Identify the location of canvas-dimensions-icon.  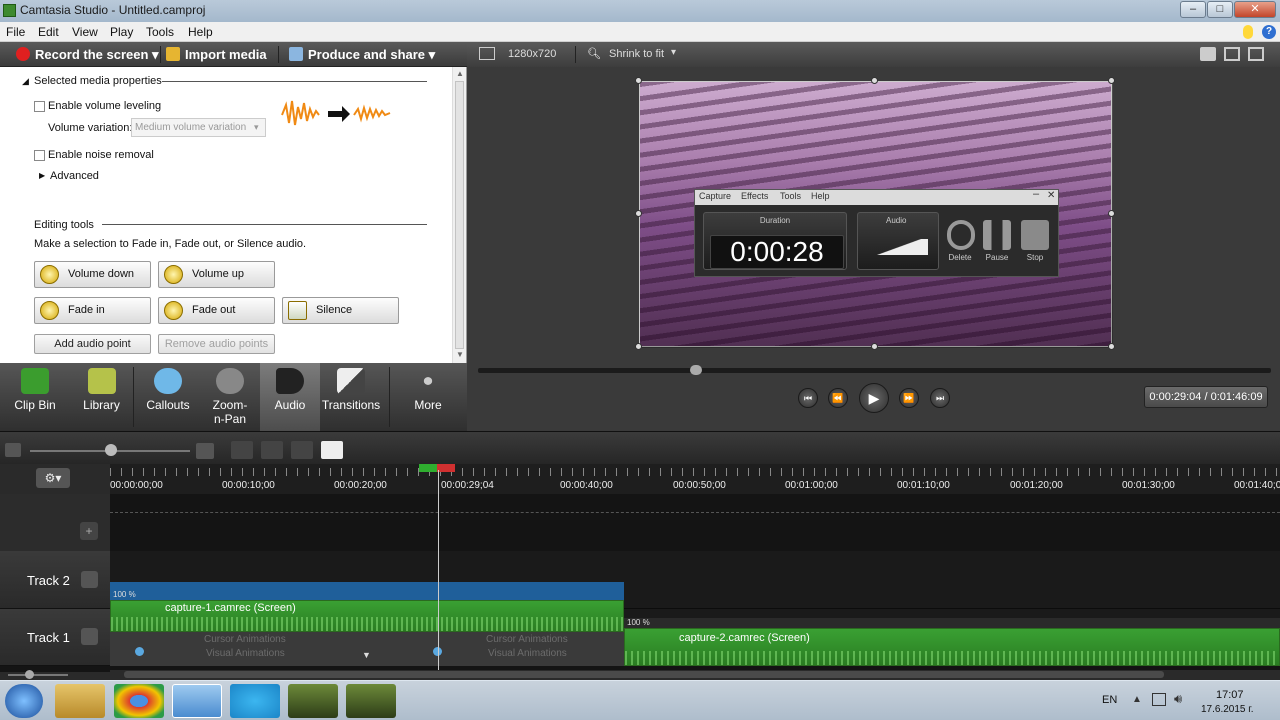
(487, 53).